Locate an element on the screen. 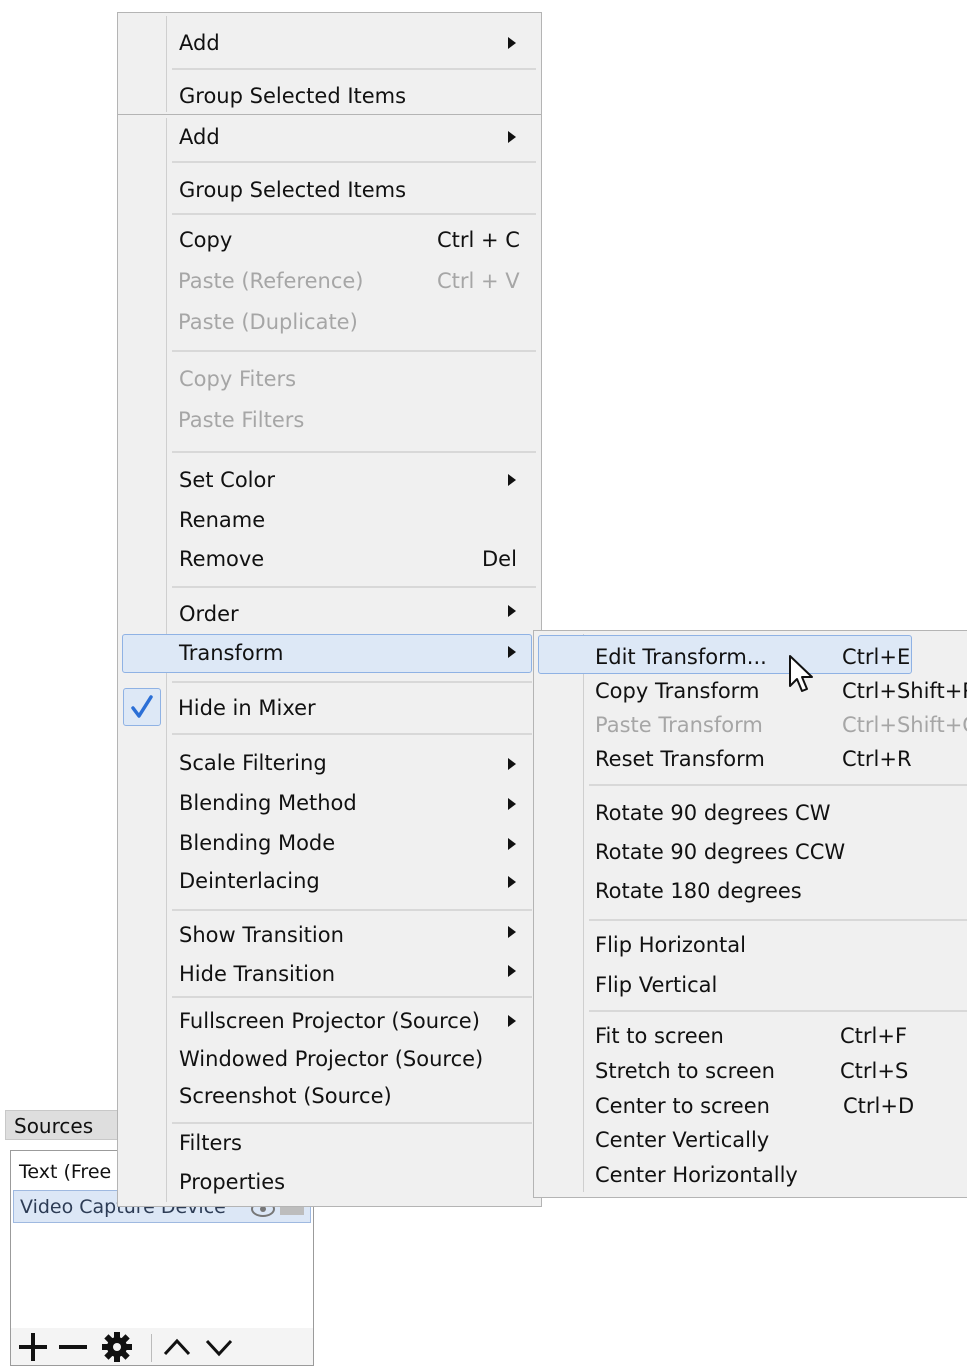 This screenshot has width=967, height=1371. shortcut-center: Ctrl+D is located at coordinates (879, 1106).